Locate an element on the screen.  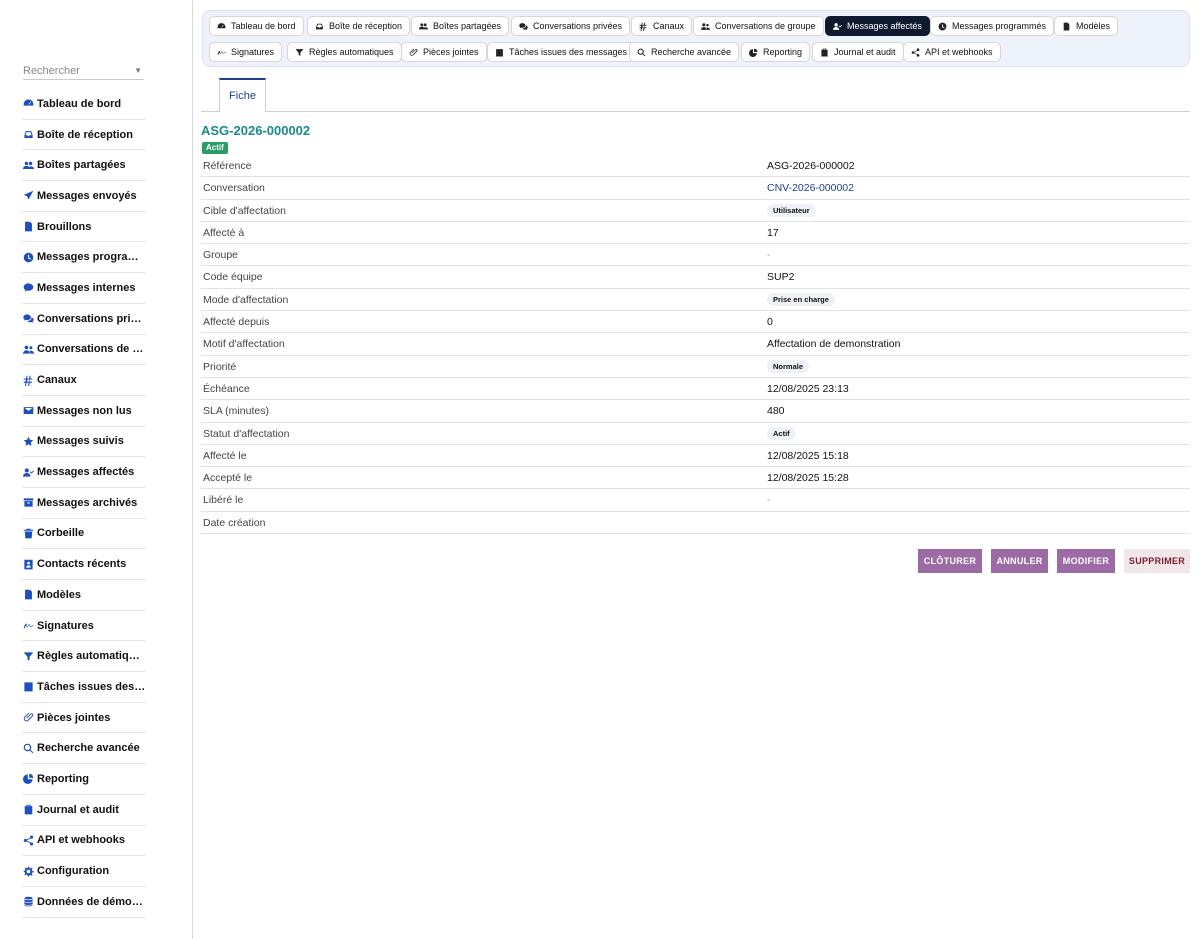
detail-label: Groupe is located at coordinates (221, 255).